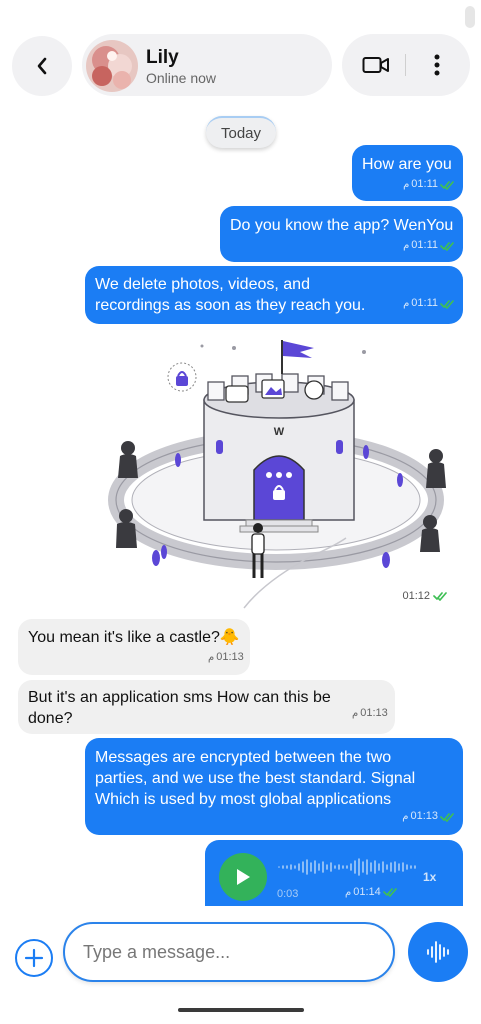 Image resolution: width=481 pixels, height=1024 pixels. What do you see at coordinates (207, 65) in the screenshot?
I see `contact-info: Lily Online now` at bounding box center [207, 65].